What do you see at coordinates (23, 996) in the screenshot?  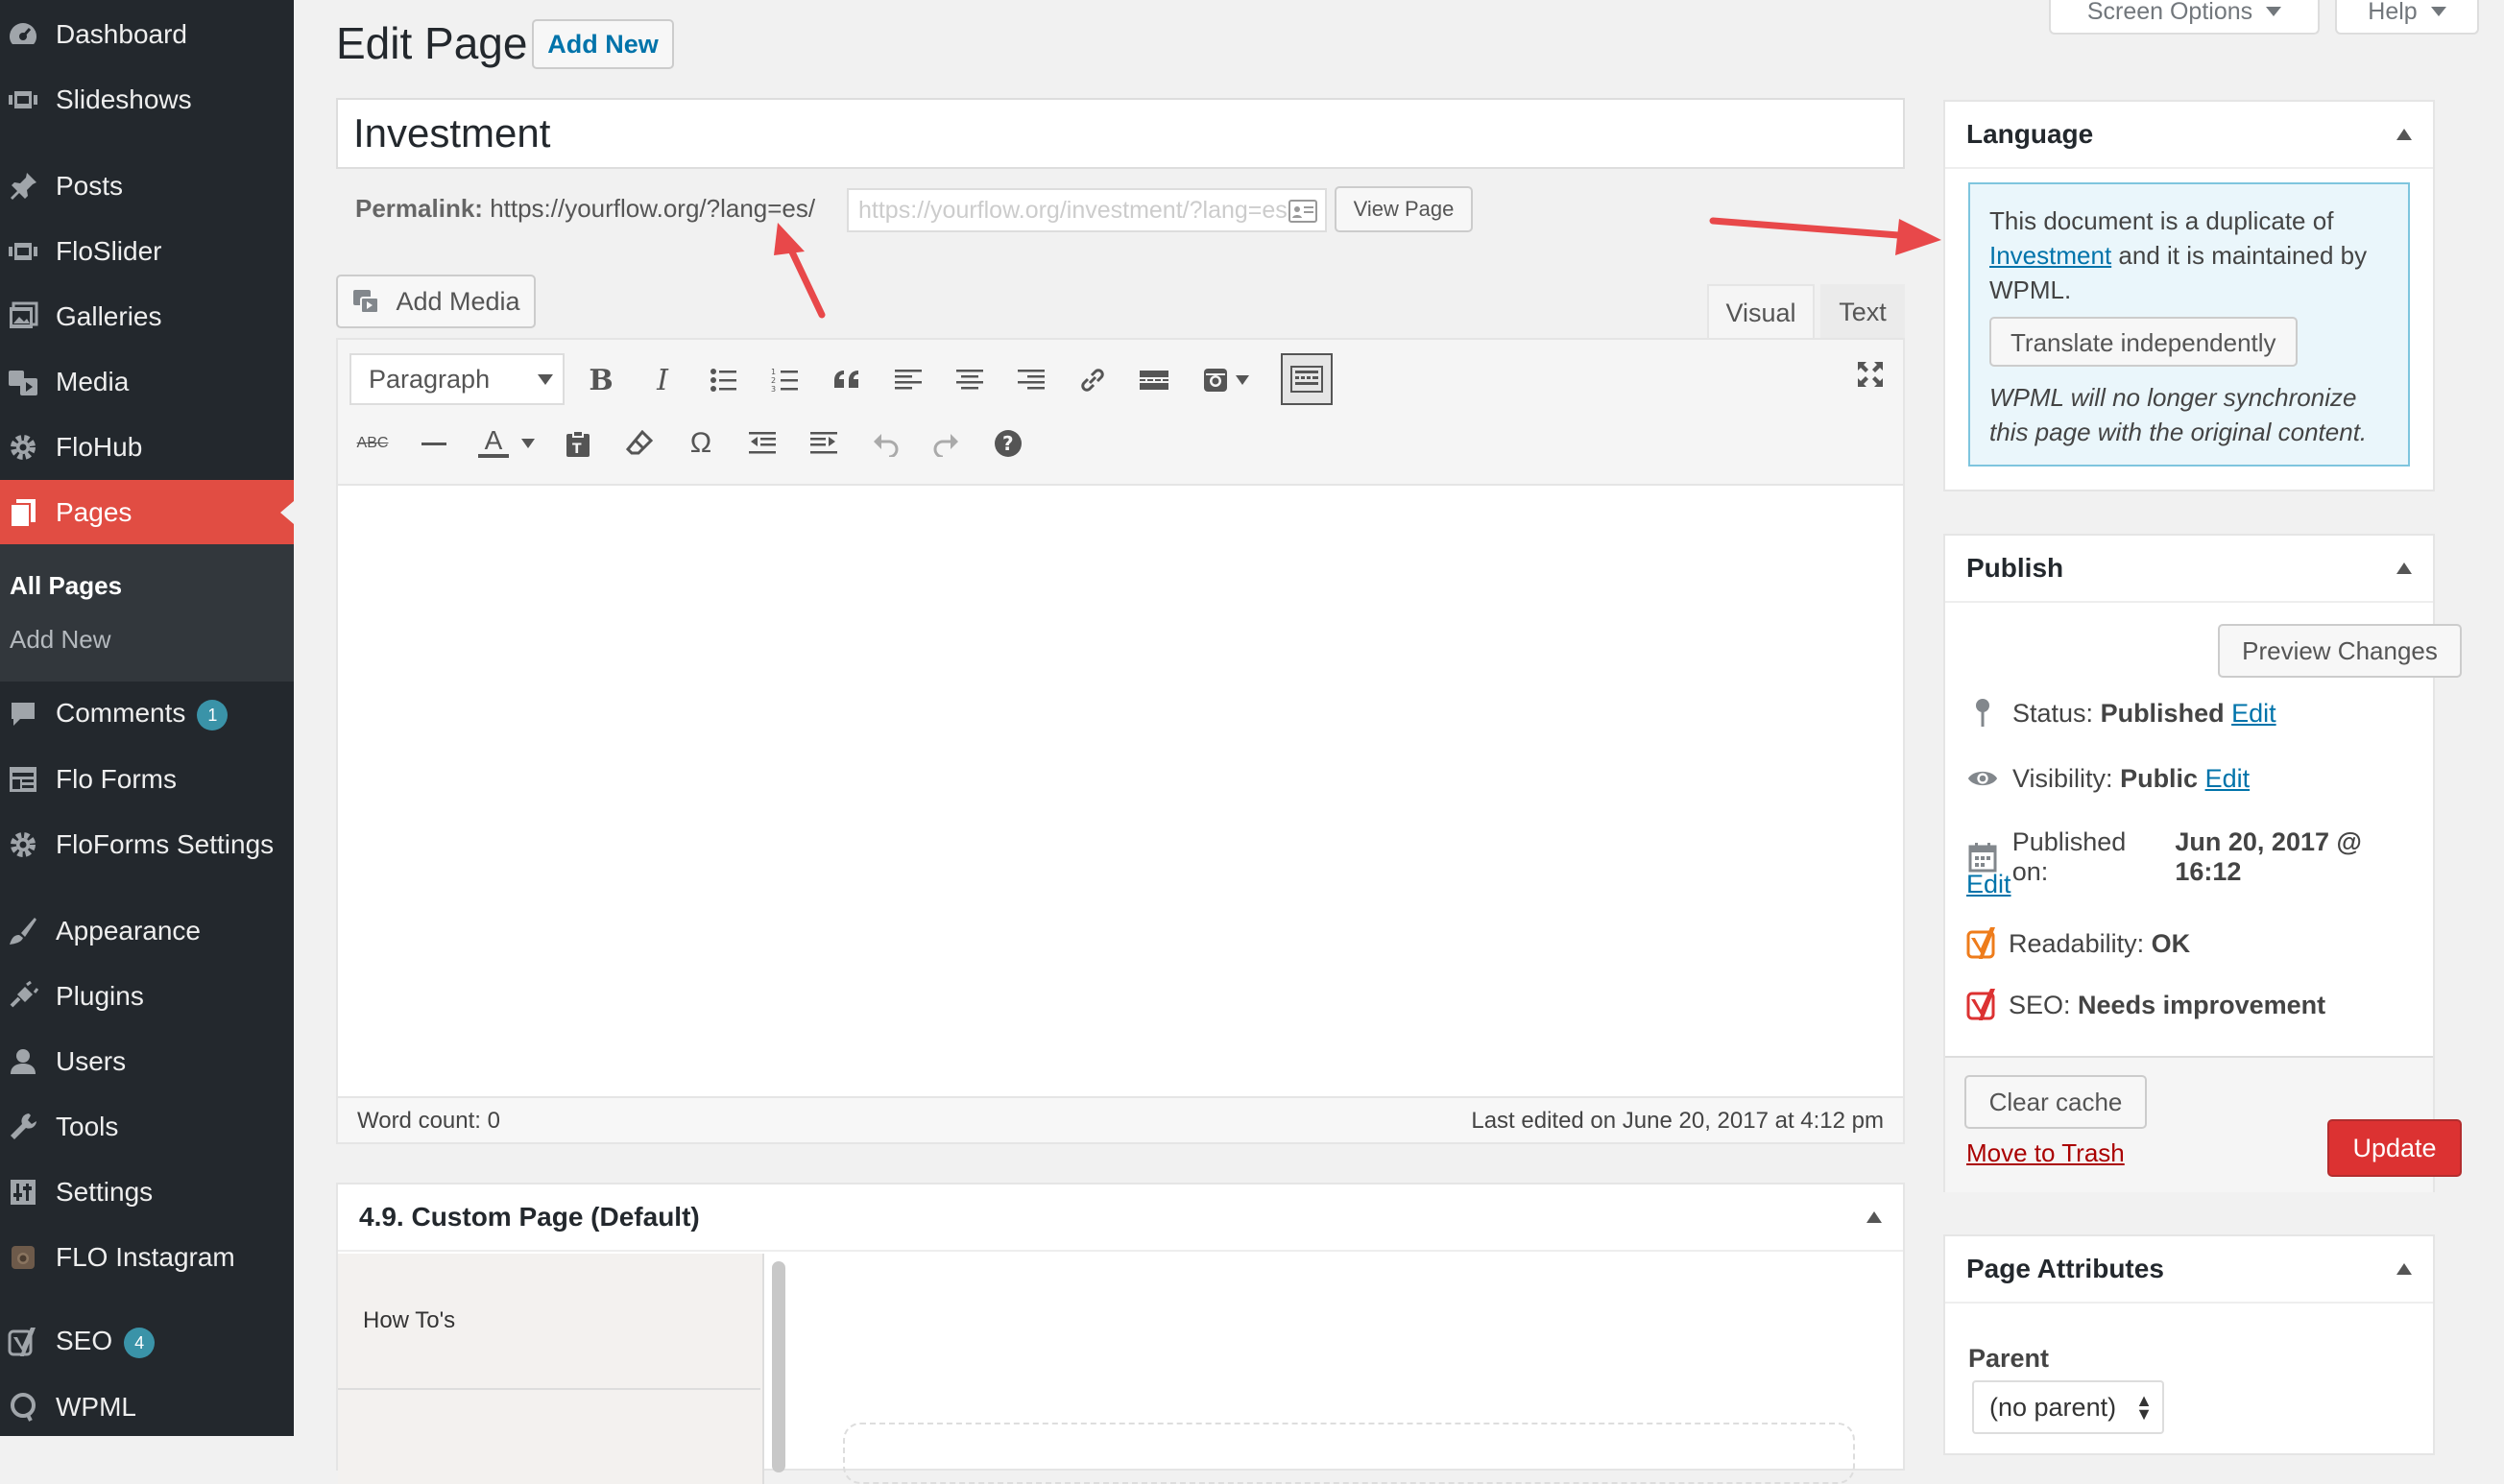 I see `plug-icon` at bounding box center [23, 996].